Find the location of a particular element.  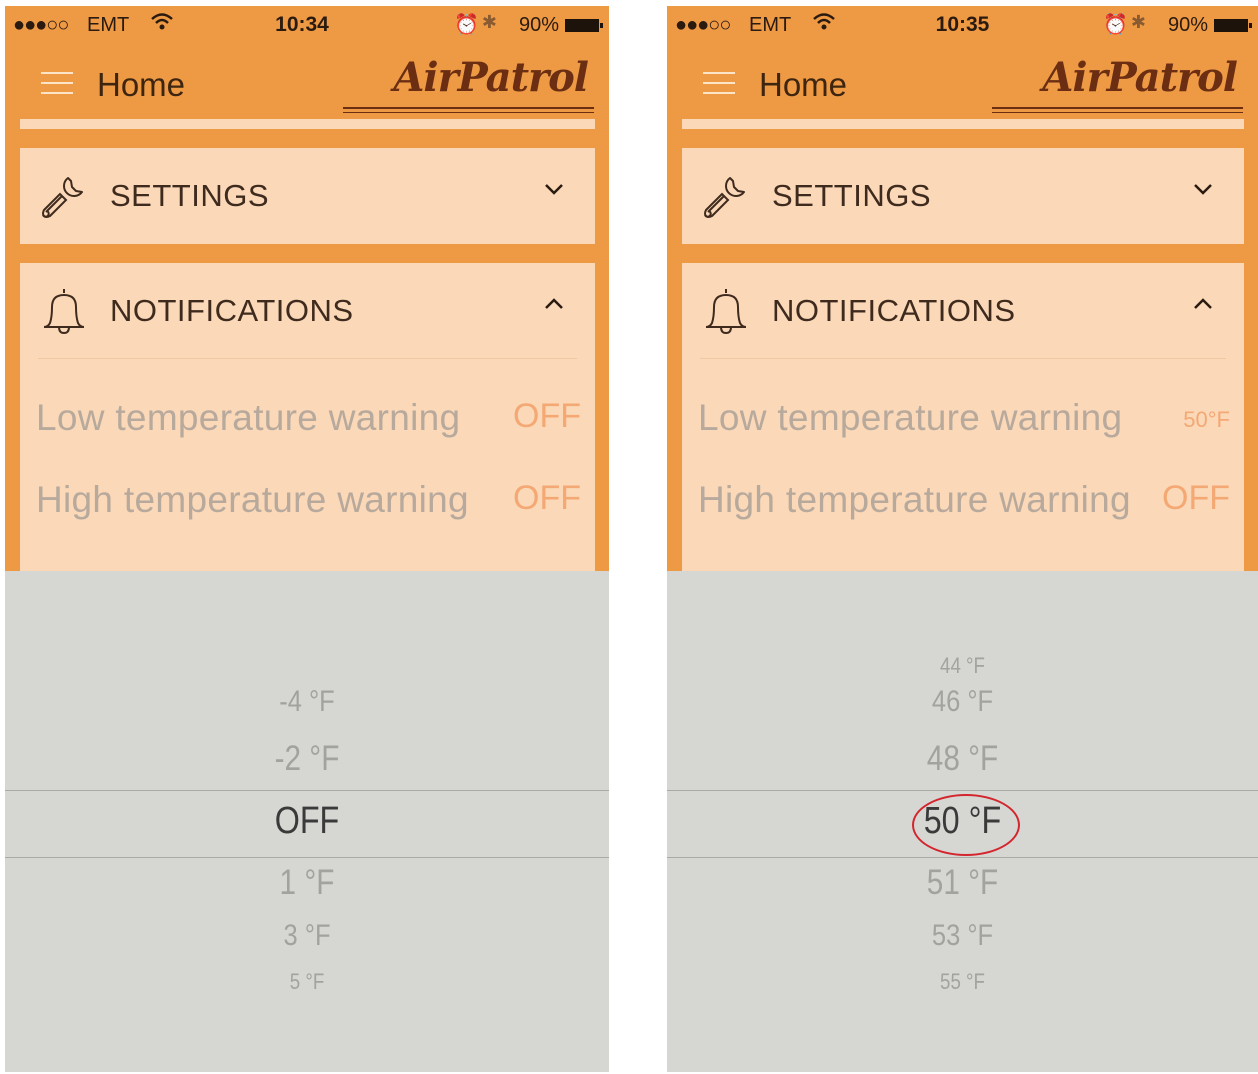

highlight-circle is located at coordinates (966, 825).